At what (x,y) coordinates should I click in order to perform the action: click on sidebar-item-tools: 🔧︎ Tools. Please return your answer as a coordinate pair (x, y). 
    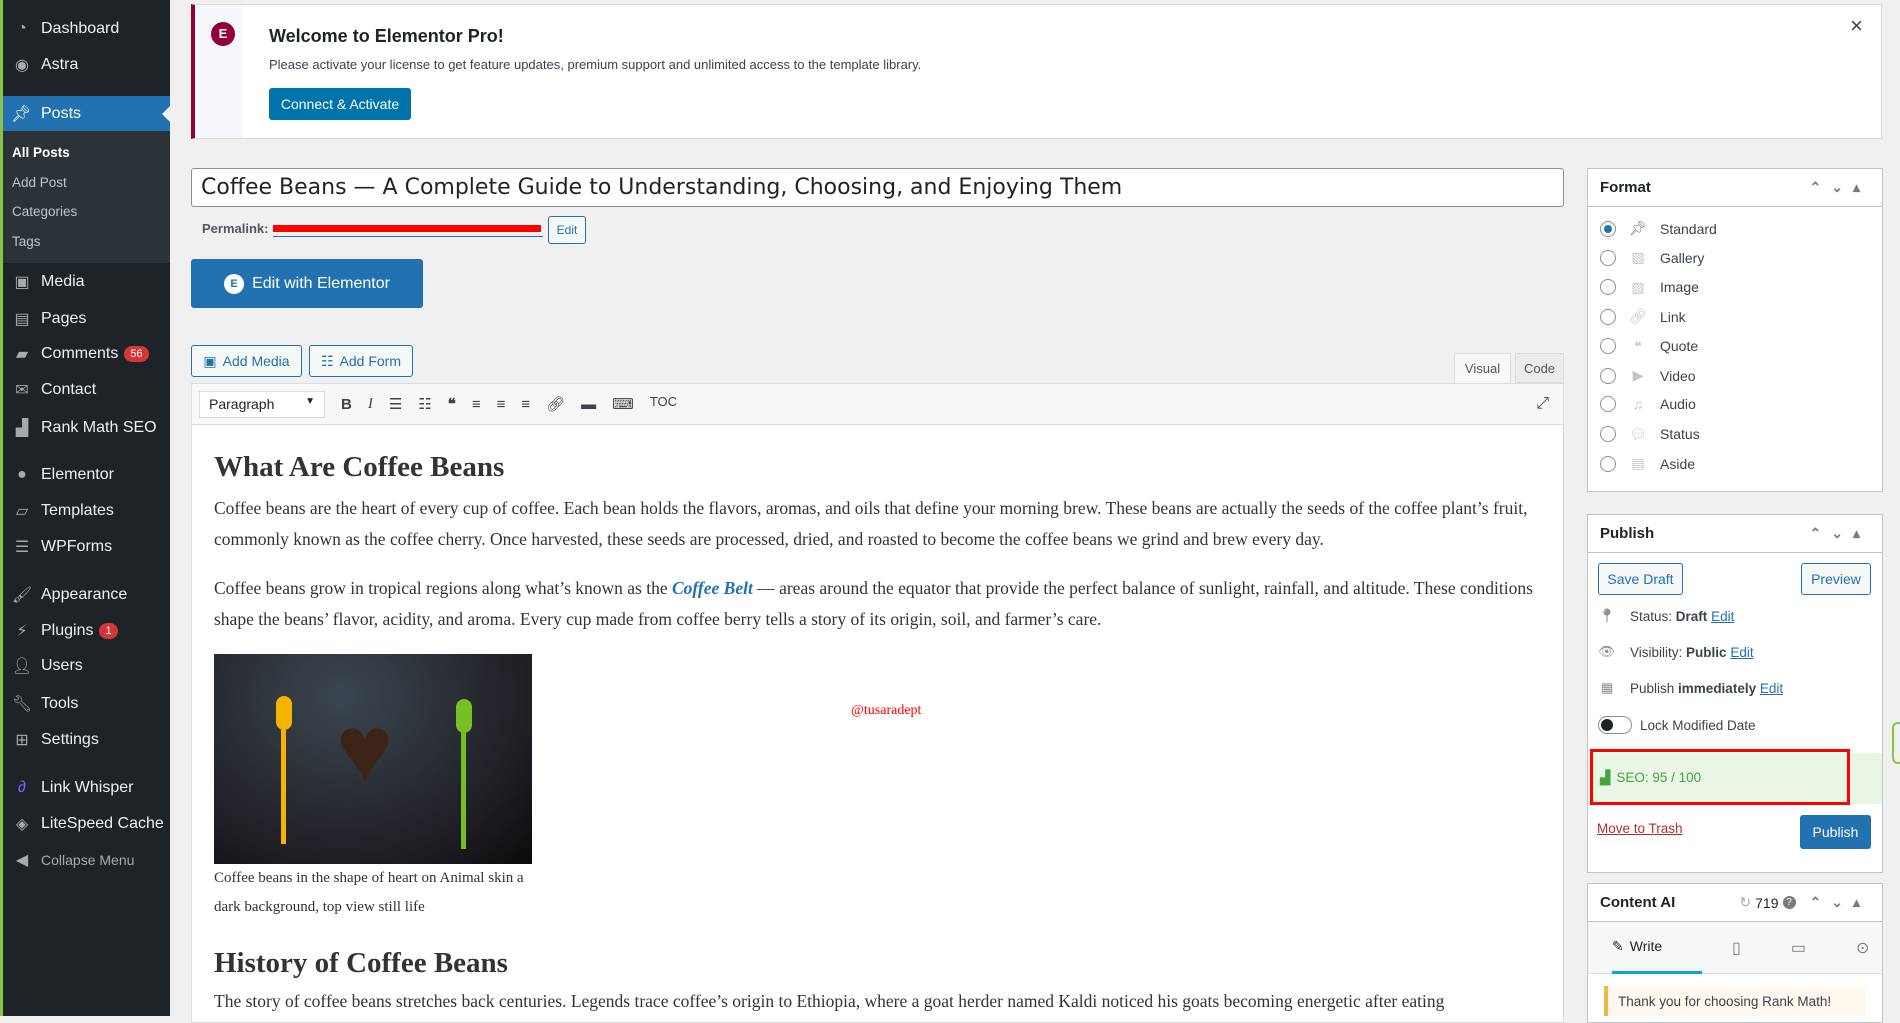
    Looking at the image, I should click on (86, 704).